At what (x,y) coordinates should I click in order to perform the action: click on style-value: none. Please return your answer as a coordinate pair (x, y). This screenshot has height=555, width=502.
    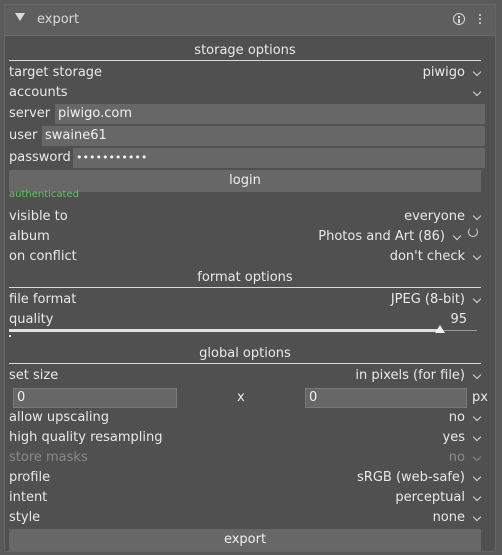
    Looking at the image, I should click on (448, 517).